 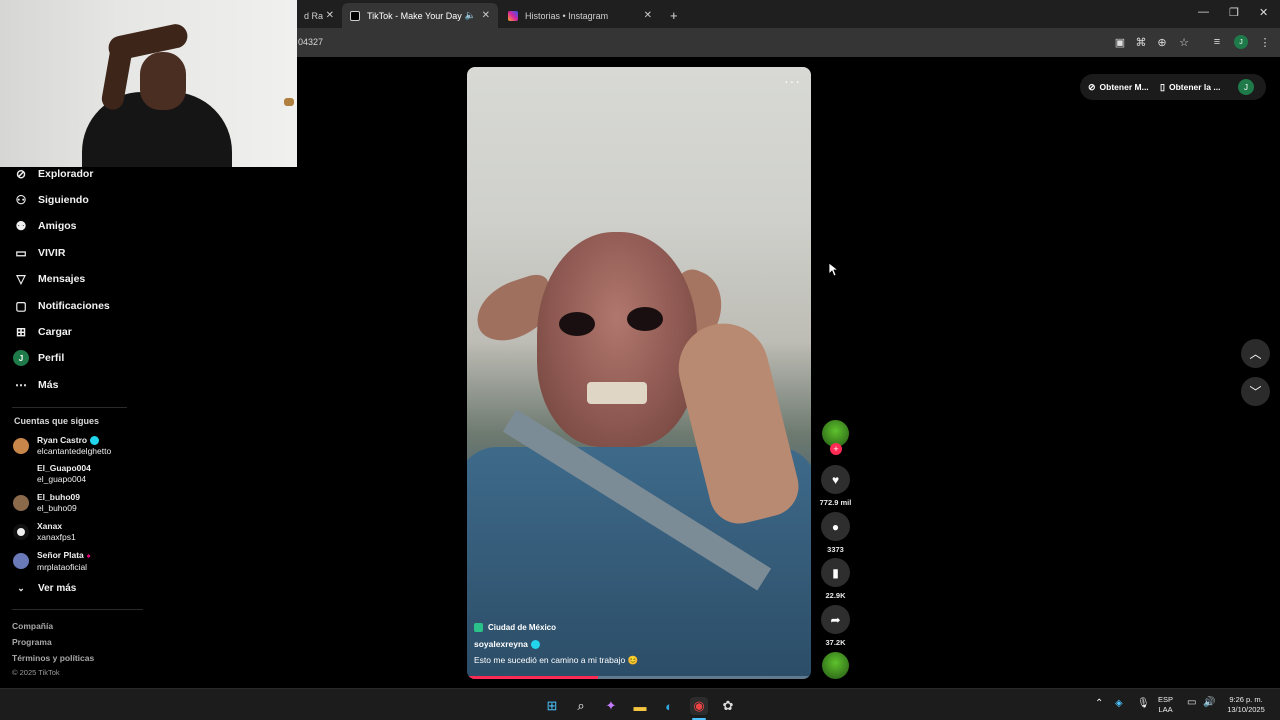 I want to click on restore-icon: ❐, so click(x=1234, y=12).